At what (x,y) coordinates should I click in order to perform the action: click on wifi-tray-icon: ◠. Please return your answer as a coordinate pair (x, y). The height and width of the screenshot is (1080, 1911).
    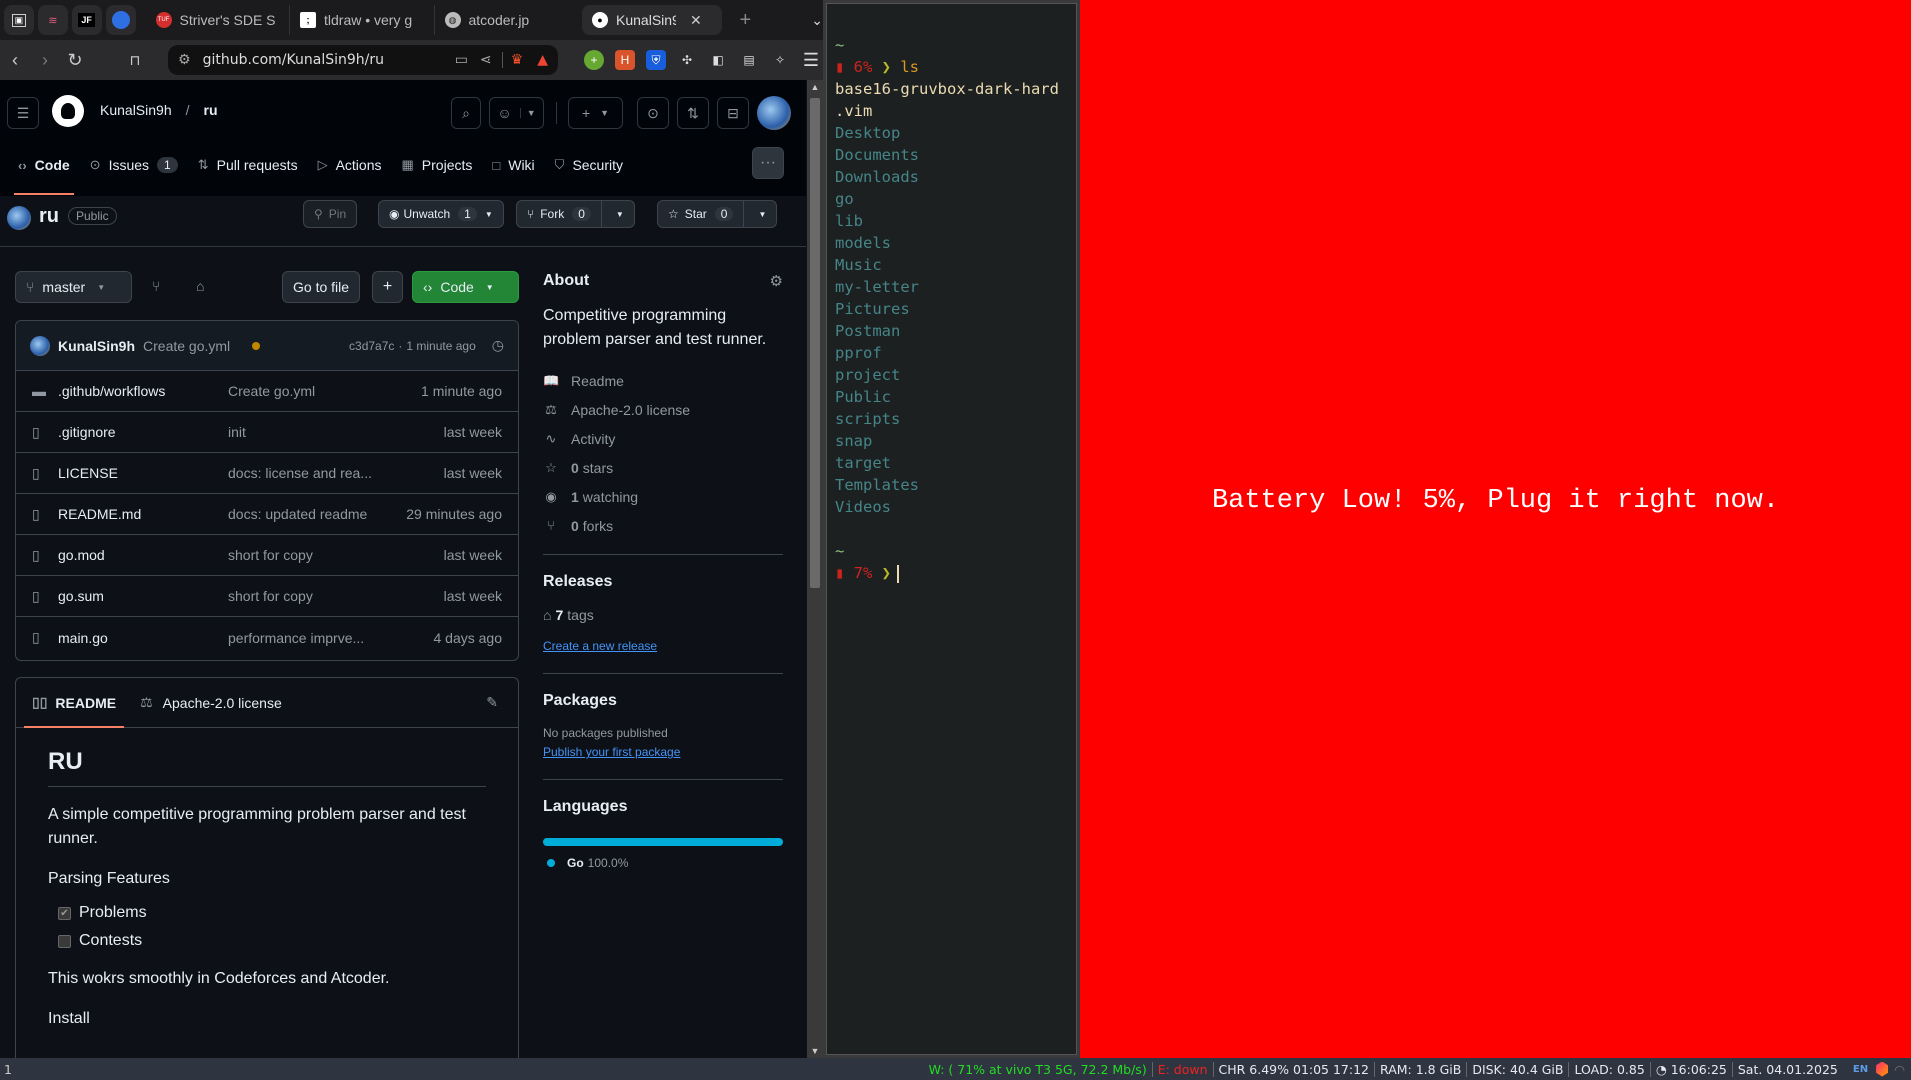
    Looking at the image, I should click on (1899, 1069).